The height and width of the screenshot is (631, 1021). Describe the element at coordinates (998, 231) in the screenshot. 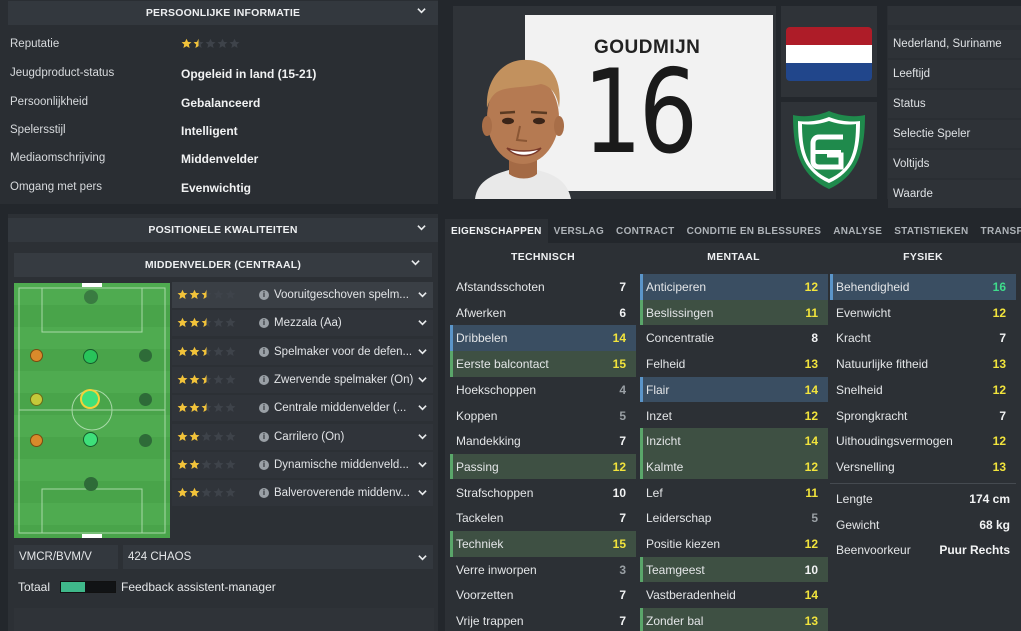

I see `tab-transfers: TRANSFERS` at that location.